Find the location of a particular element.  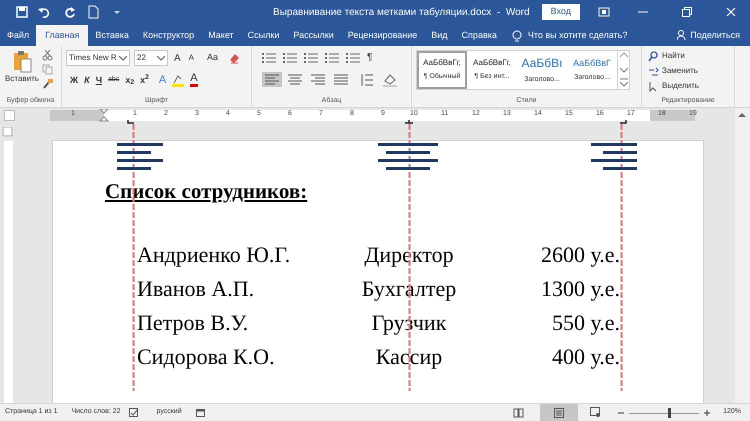

format-button: Ж is located at coordinates (74, 80).